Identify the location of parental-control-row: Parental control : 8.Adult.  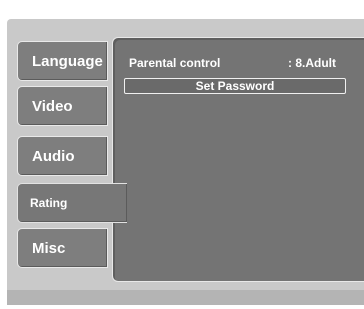
(242, 64).